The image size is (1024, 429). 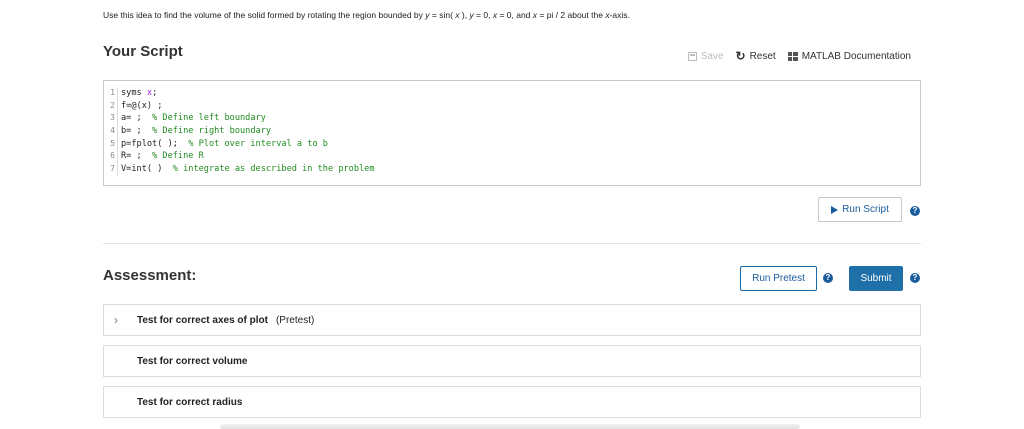 What do you see at coordinates (142, 105) in the screenshot?
I see `code-text: f=@(x) ;` at bounding box center [142, 105].